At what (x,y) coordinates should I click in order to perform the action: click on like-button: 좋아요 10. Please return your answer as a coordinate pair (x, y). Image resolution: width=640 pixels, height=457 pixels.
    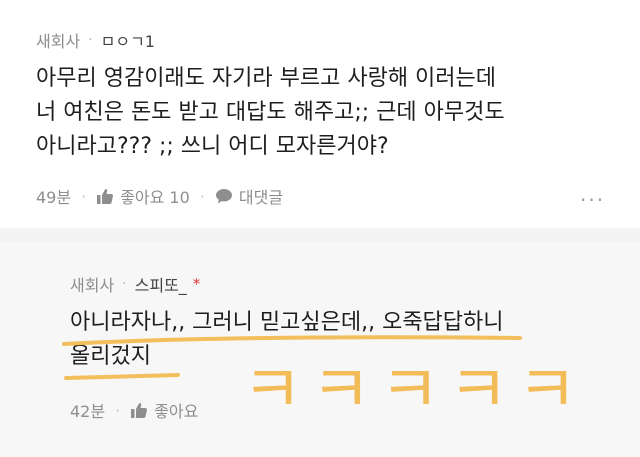
    Looking at the image, I should click on (143, 196).